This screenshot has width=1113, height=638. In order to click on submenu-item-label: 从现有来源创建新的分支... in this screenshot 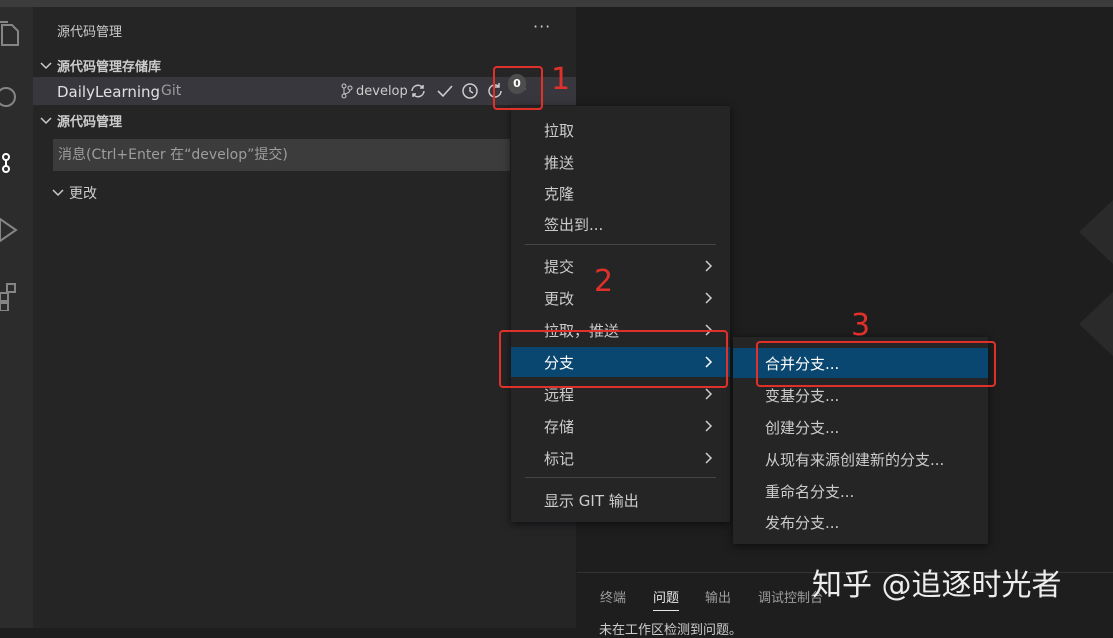, I will do `click(855, 460)`.